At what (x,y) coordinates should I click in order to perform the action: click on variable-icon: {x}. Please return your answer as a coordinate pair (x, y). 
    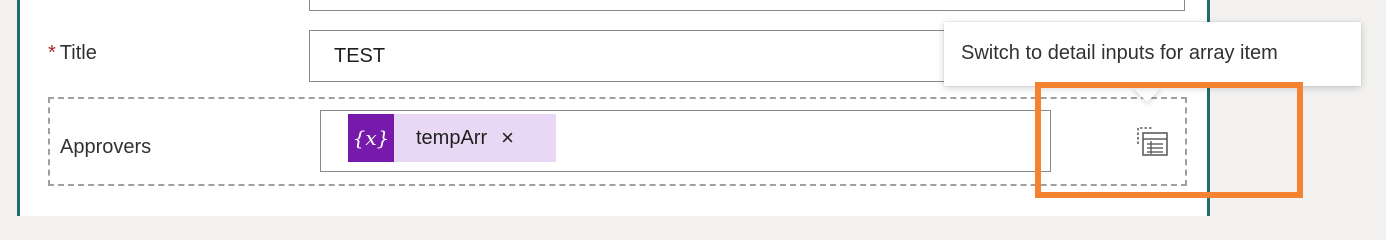
    Looking at the image, I should click on (371, 138).